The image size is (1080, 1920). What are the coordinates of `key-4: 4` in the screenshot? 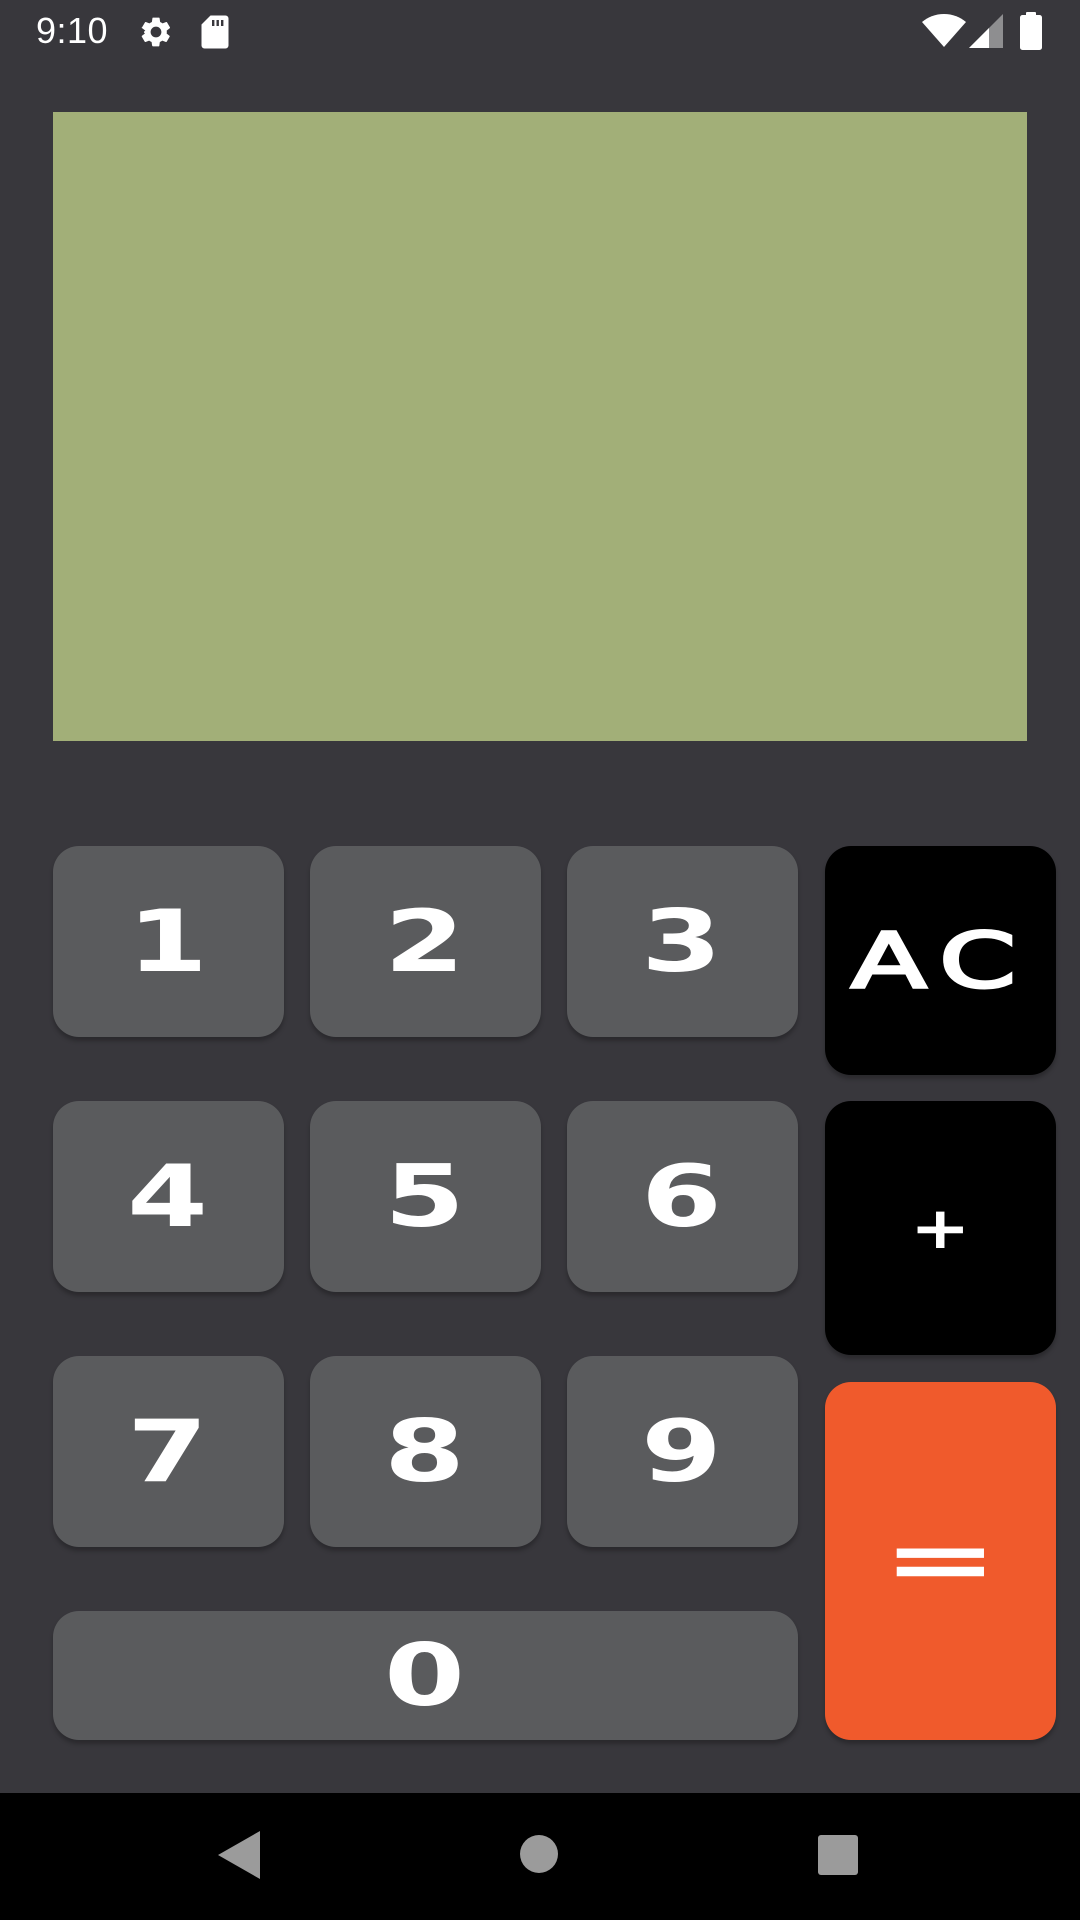 It's located at (168, 1196).